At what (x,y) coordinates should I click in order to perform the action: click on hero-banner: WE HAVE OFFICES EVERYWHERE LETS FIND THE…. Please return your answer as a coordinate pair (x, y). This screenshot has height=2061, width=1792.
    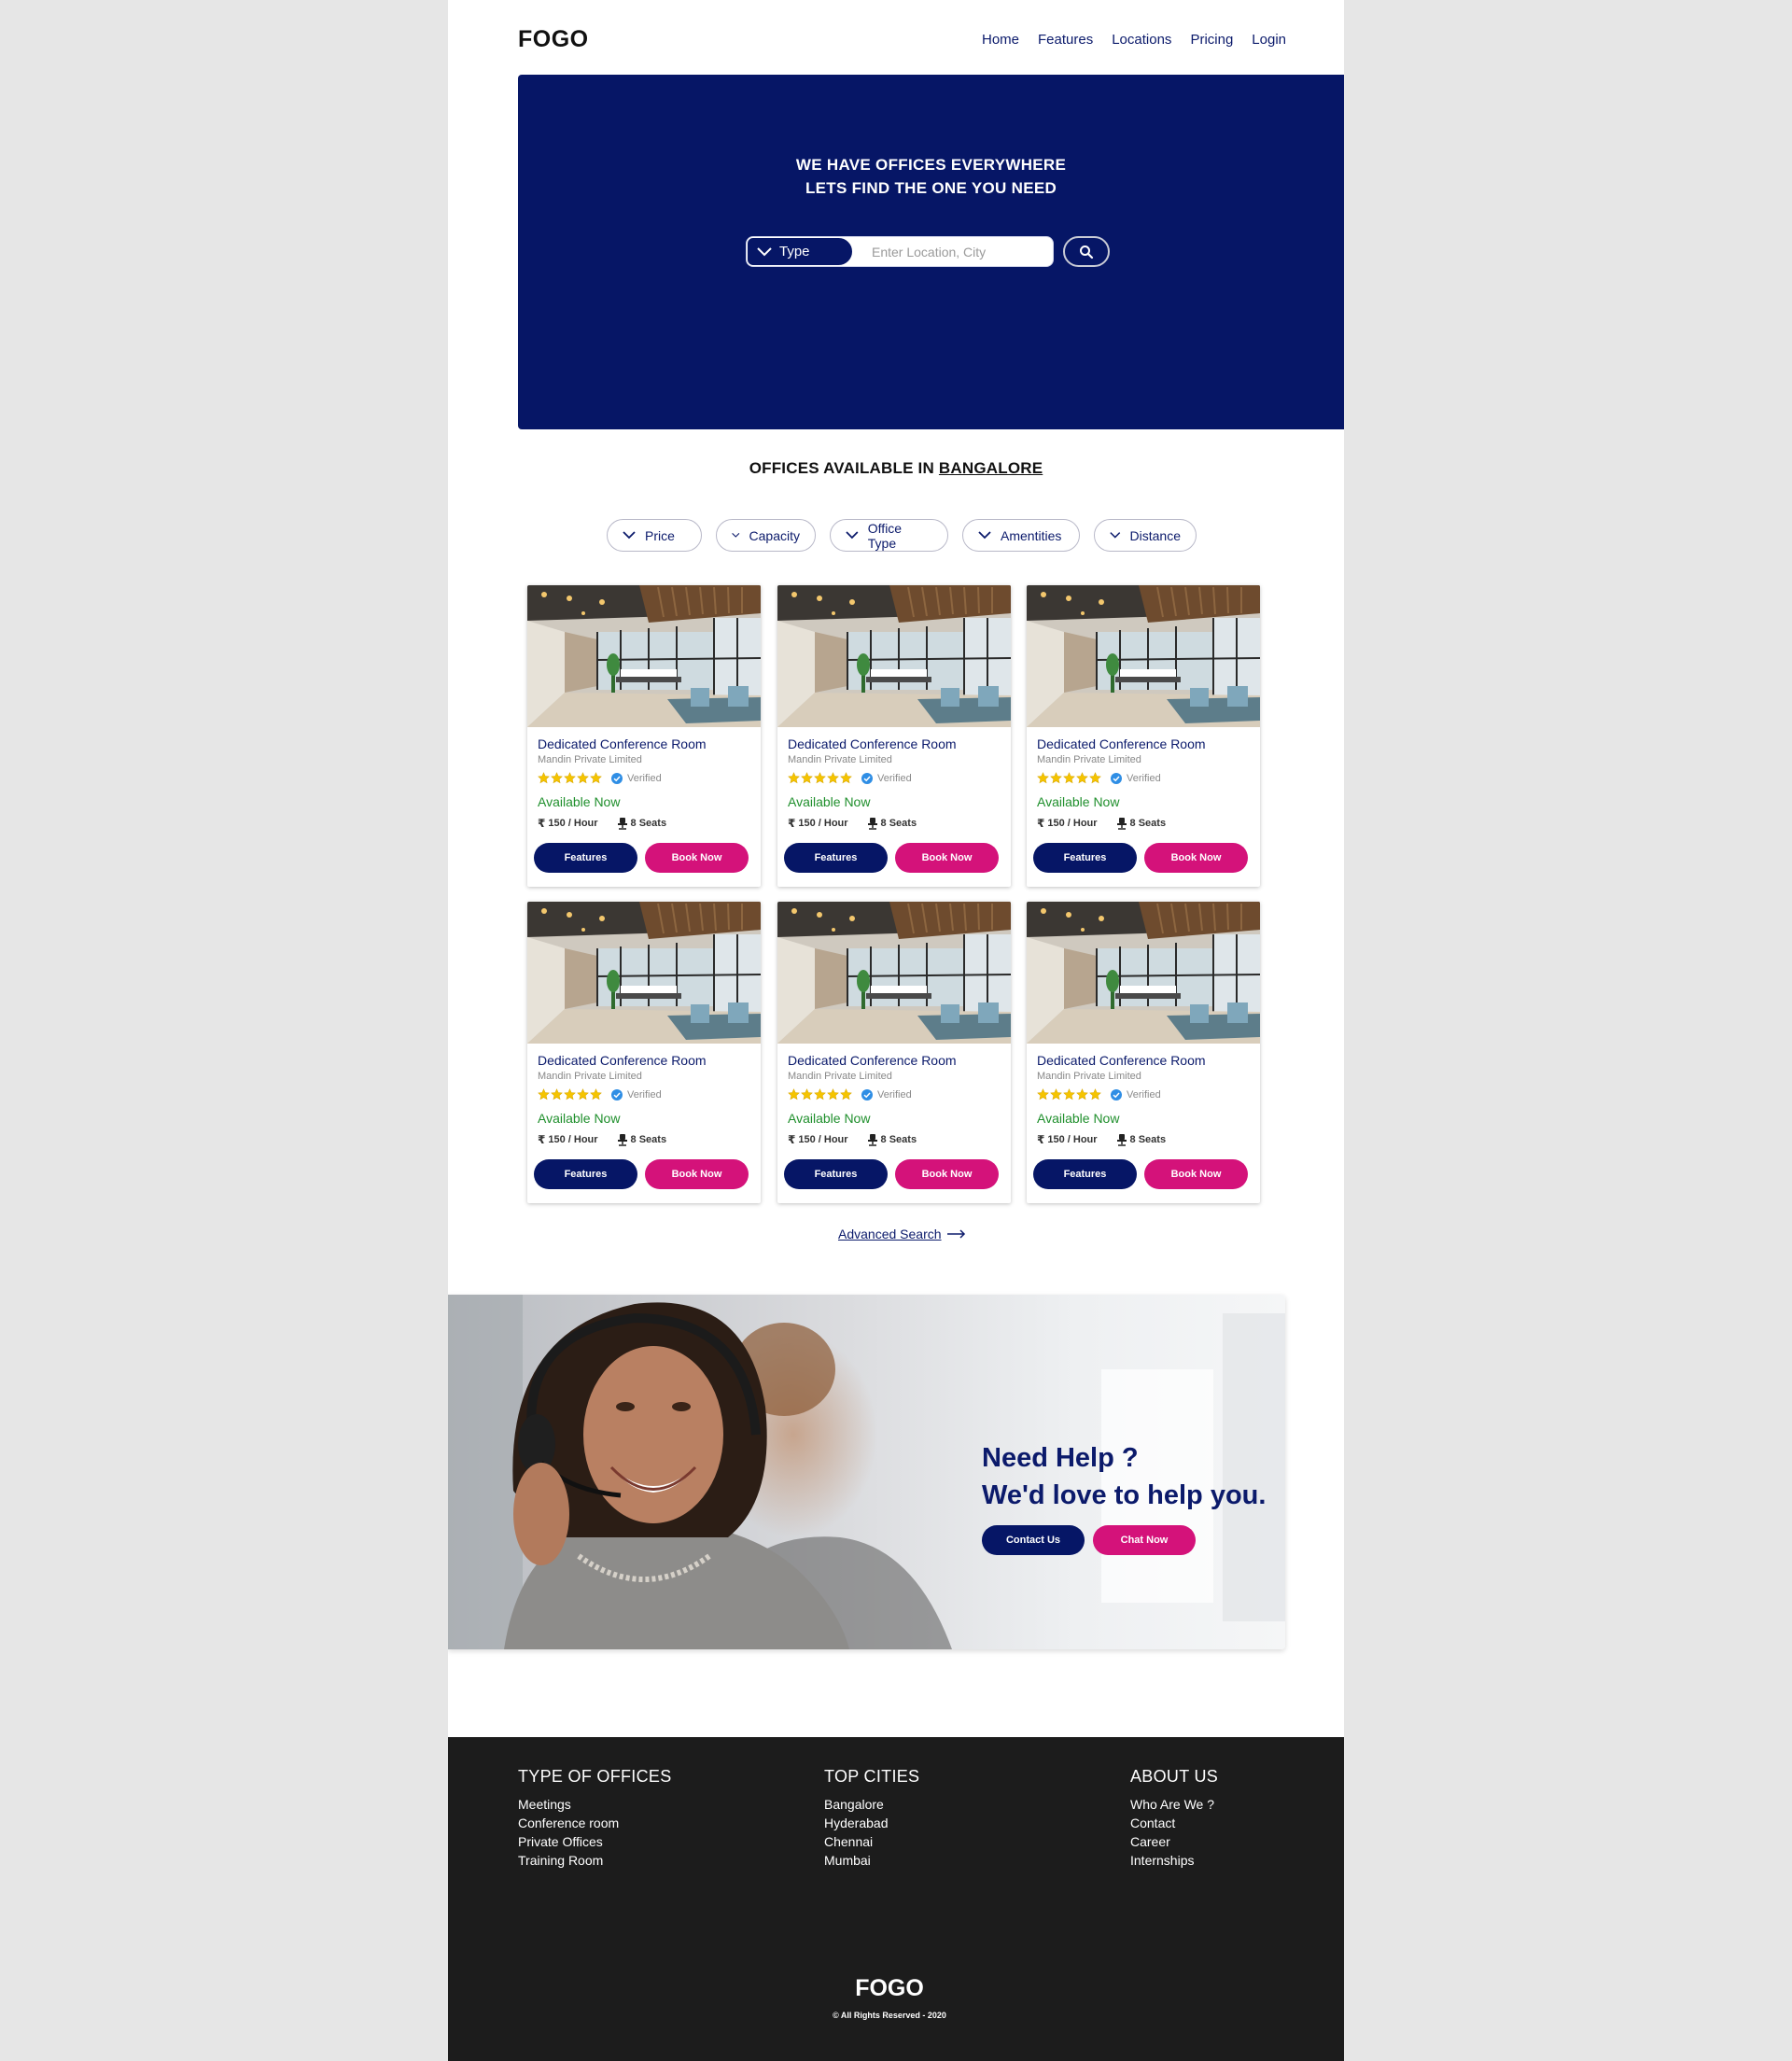
    Looking at the image, I should click on (931, 252).